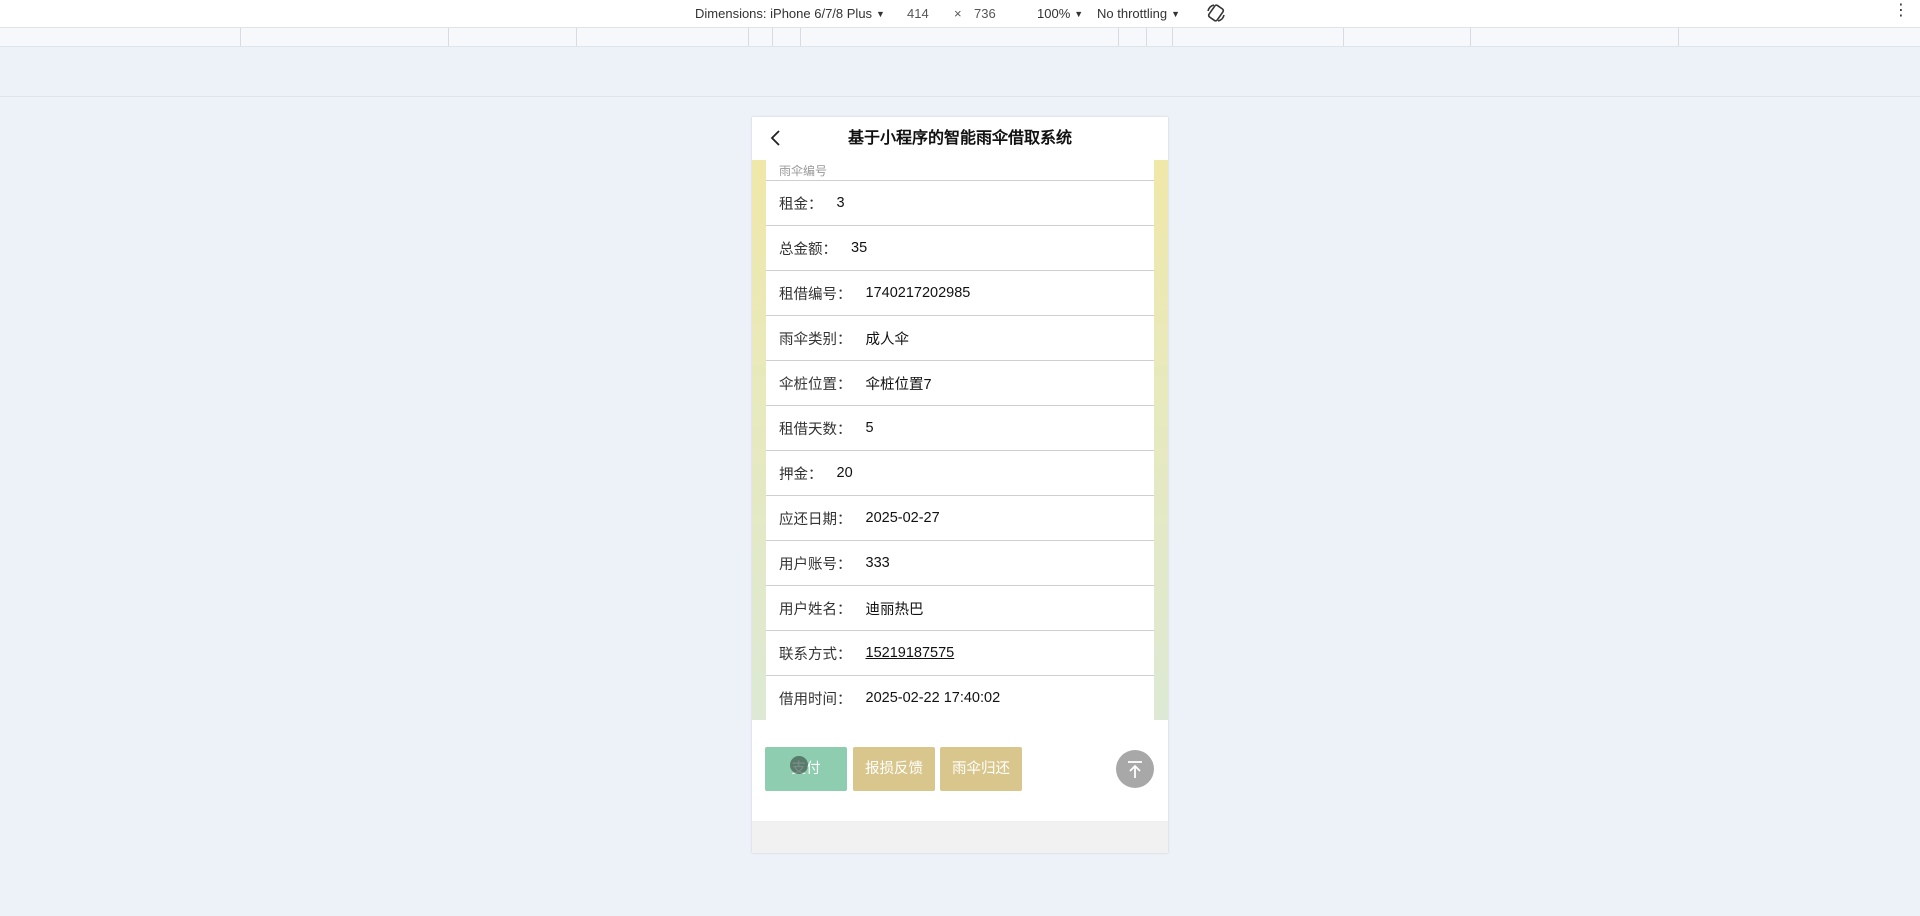 The image size is (1920, 916). What do you see at coordinates (1216, 13) in the screenshot?
I see `rotate-icon` at bounding box center [1216, 13].